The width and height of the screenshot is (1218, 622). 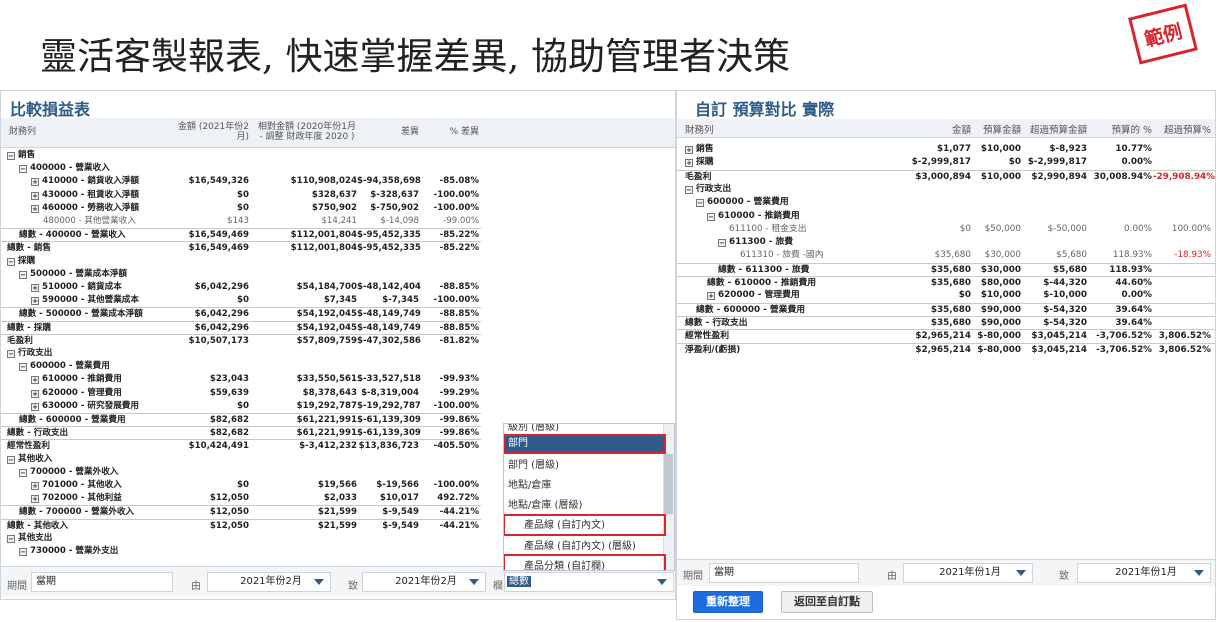 I want to click on table-row: − 其他支出, so click(x=241, y=538).